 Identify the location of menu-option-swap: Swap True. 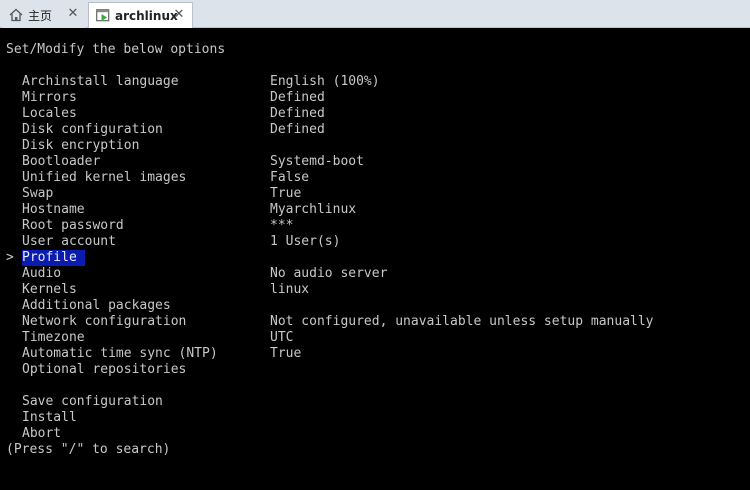
(375, 194).